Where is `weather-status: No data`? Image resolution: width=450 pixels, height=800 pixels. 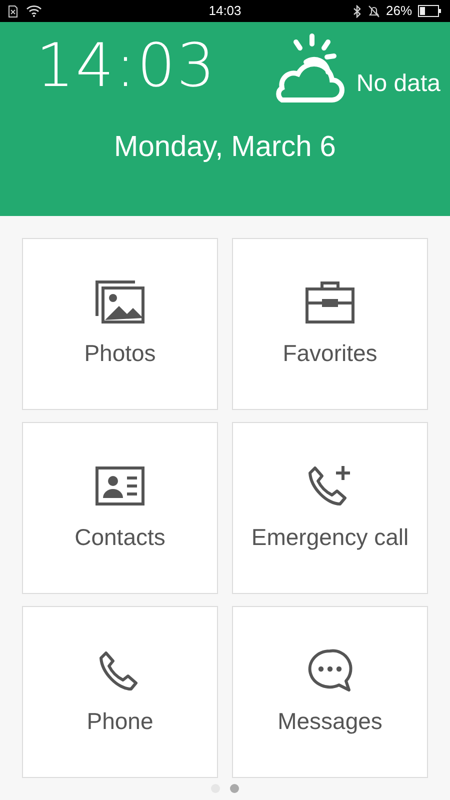 weather-status: No data is located at coordinates (398, 84).